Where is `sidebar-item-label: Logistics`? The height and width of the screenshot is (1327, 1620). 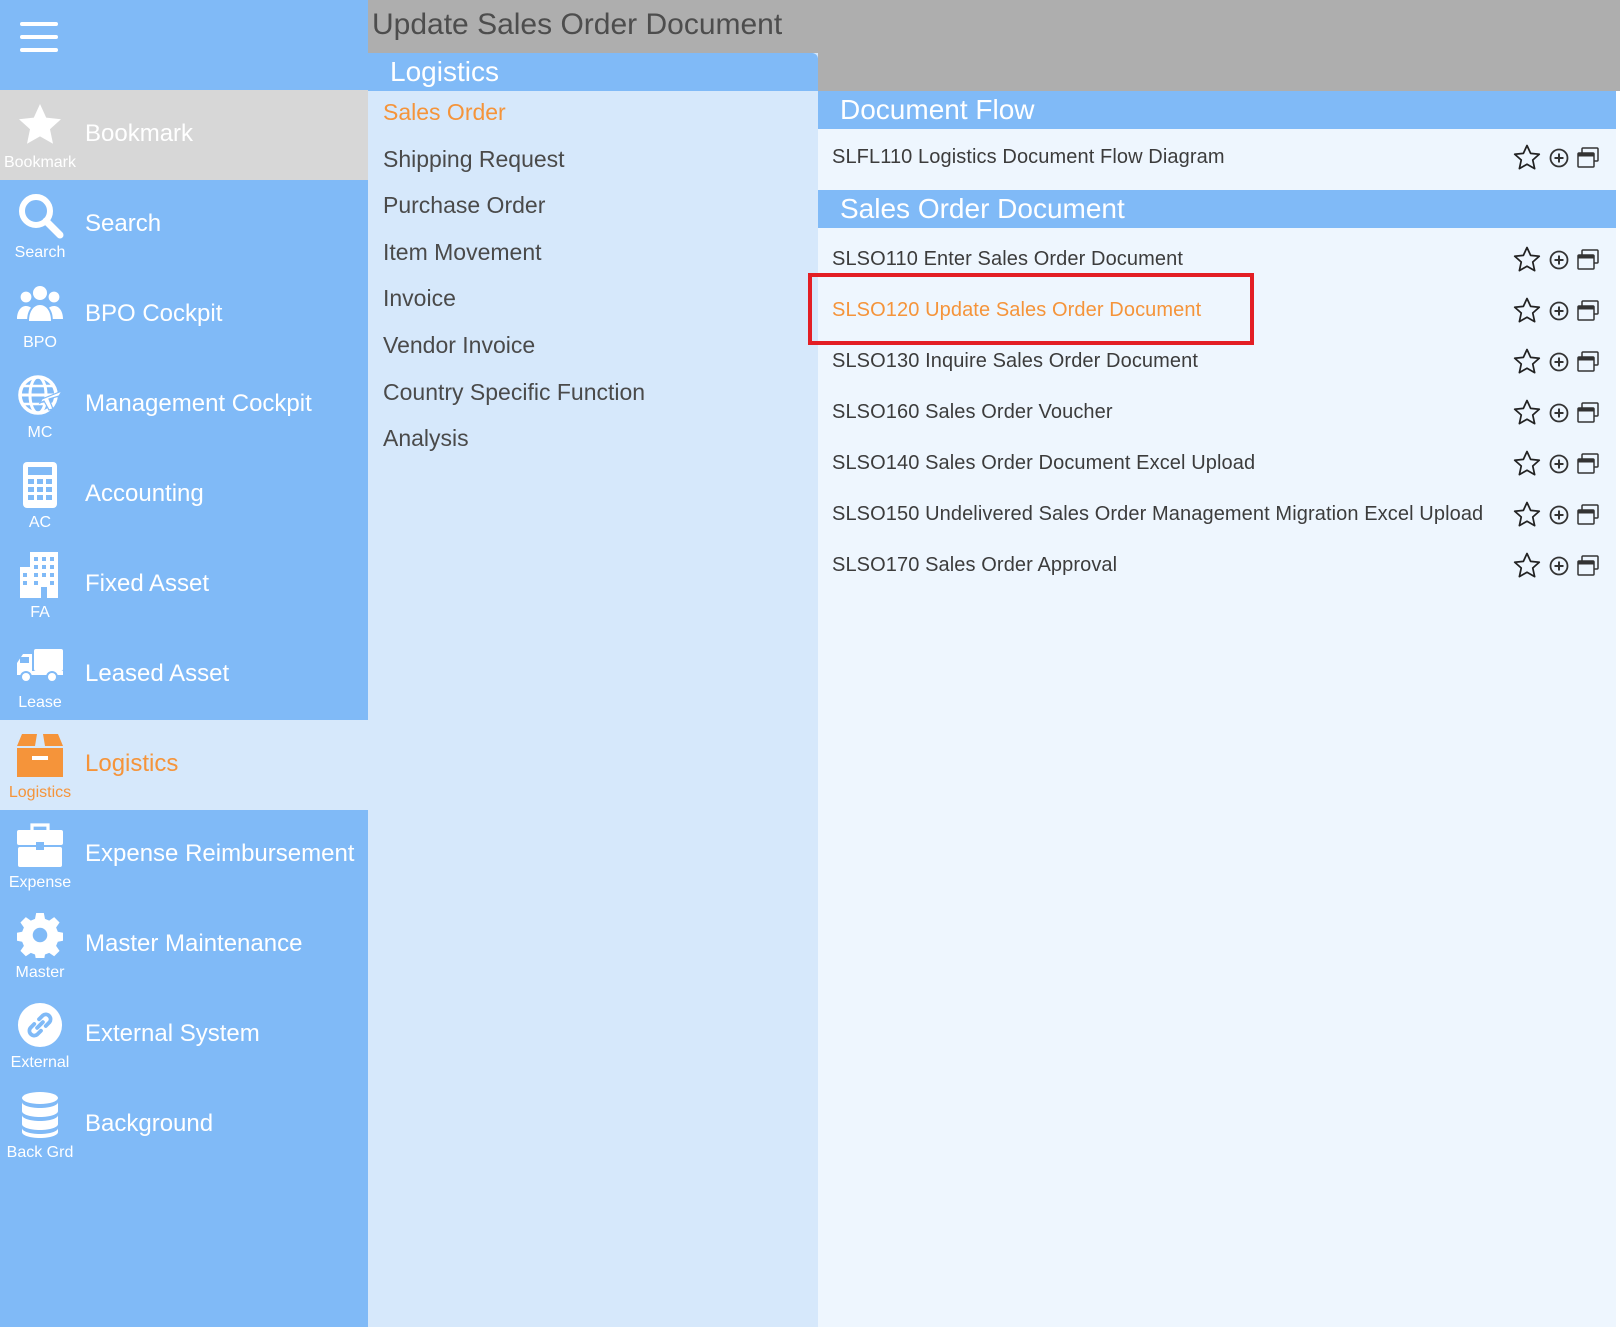 sidebar-item-label: Logistics is located at coordinates (132, 763).